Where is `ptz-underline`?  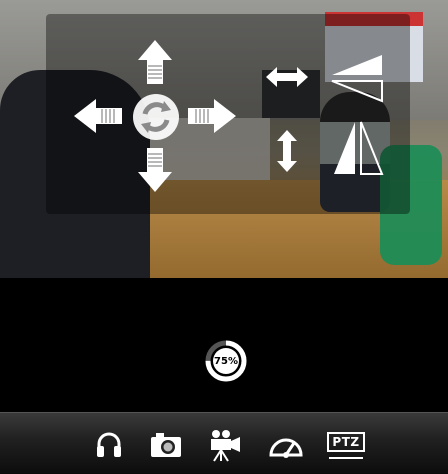
ptz-underline is located at coordinates (346, 456).